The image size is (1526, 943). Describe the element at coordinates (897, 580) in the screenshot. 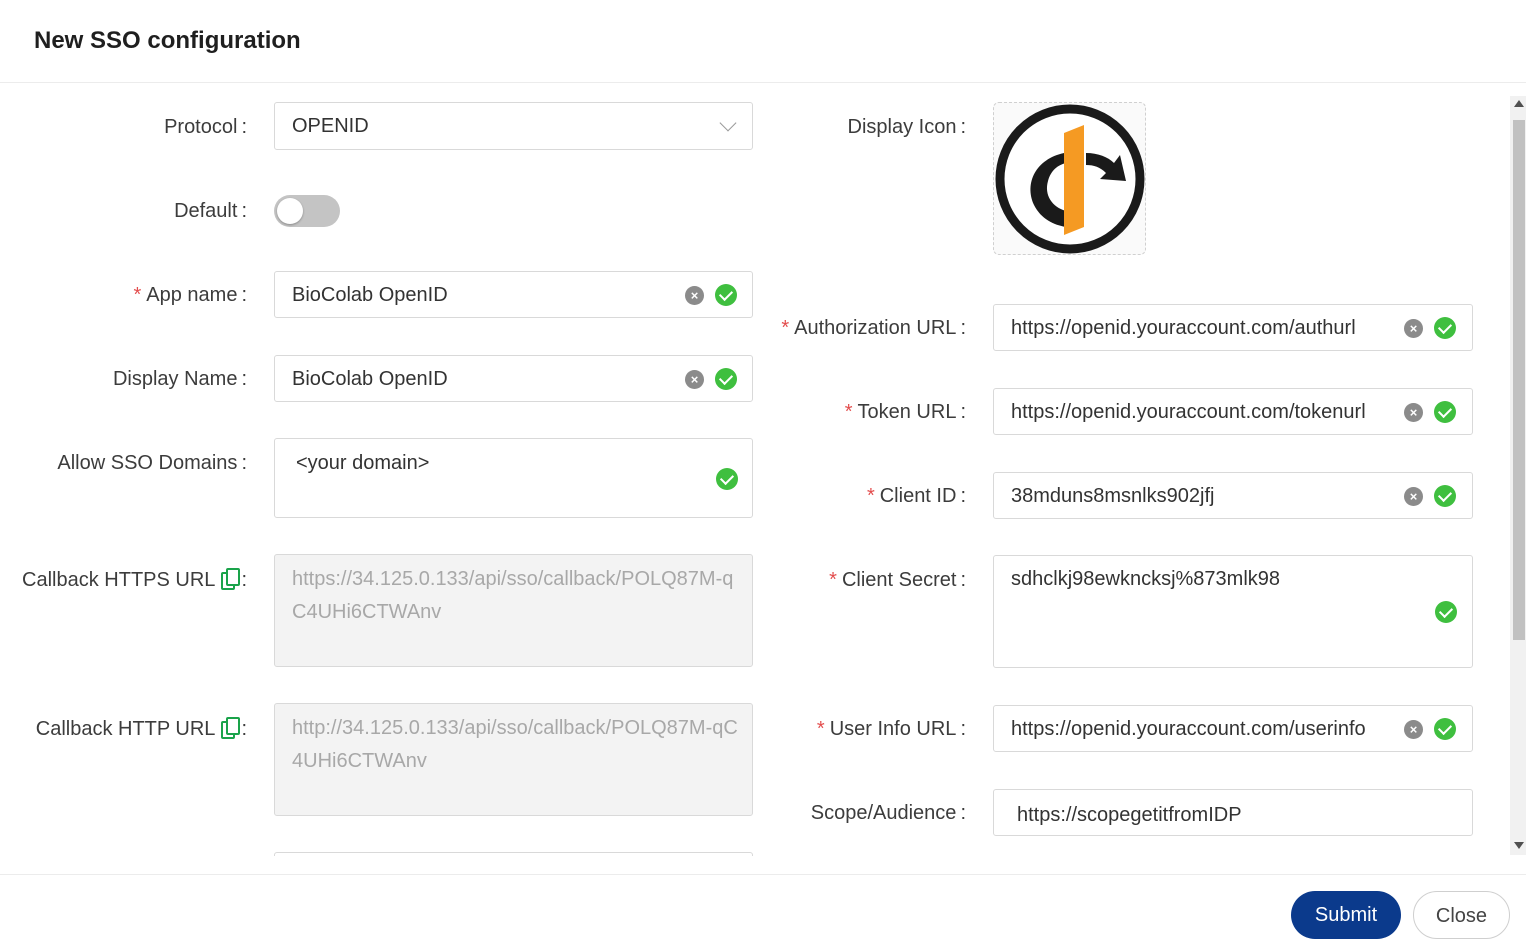

I see `client-secret-label: * Client Secret:` at that location.